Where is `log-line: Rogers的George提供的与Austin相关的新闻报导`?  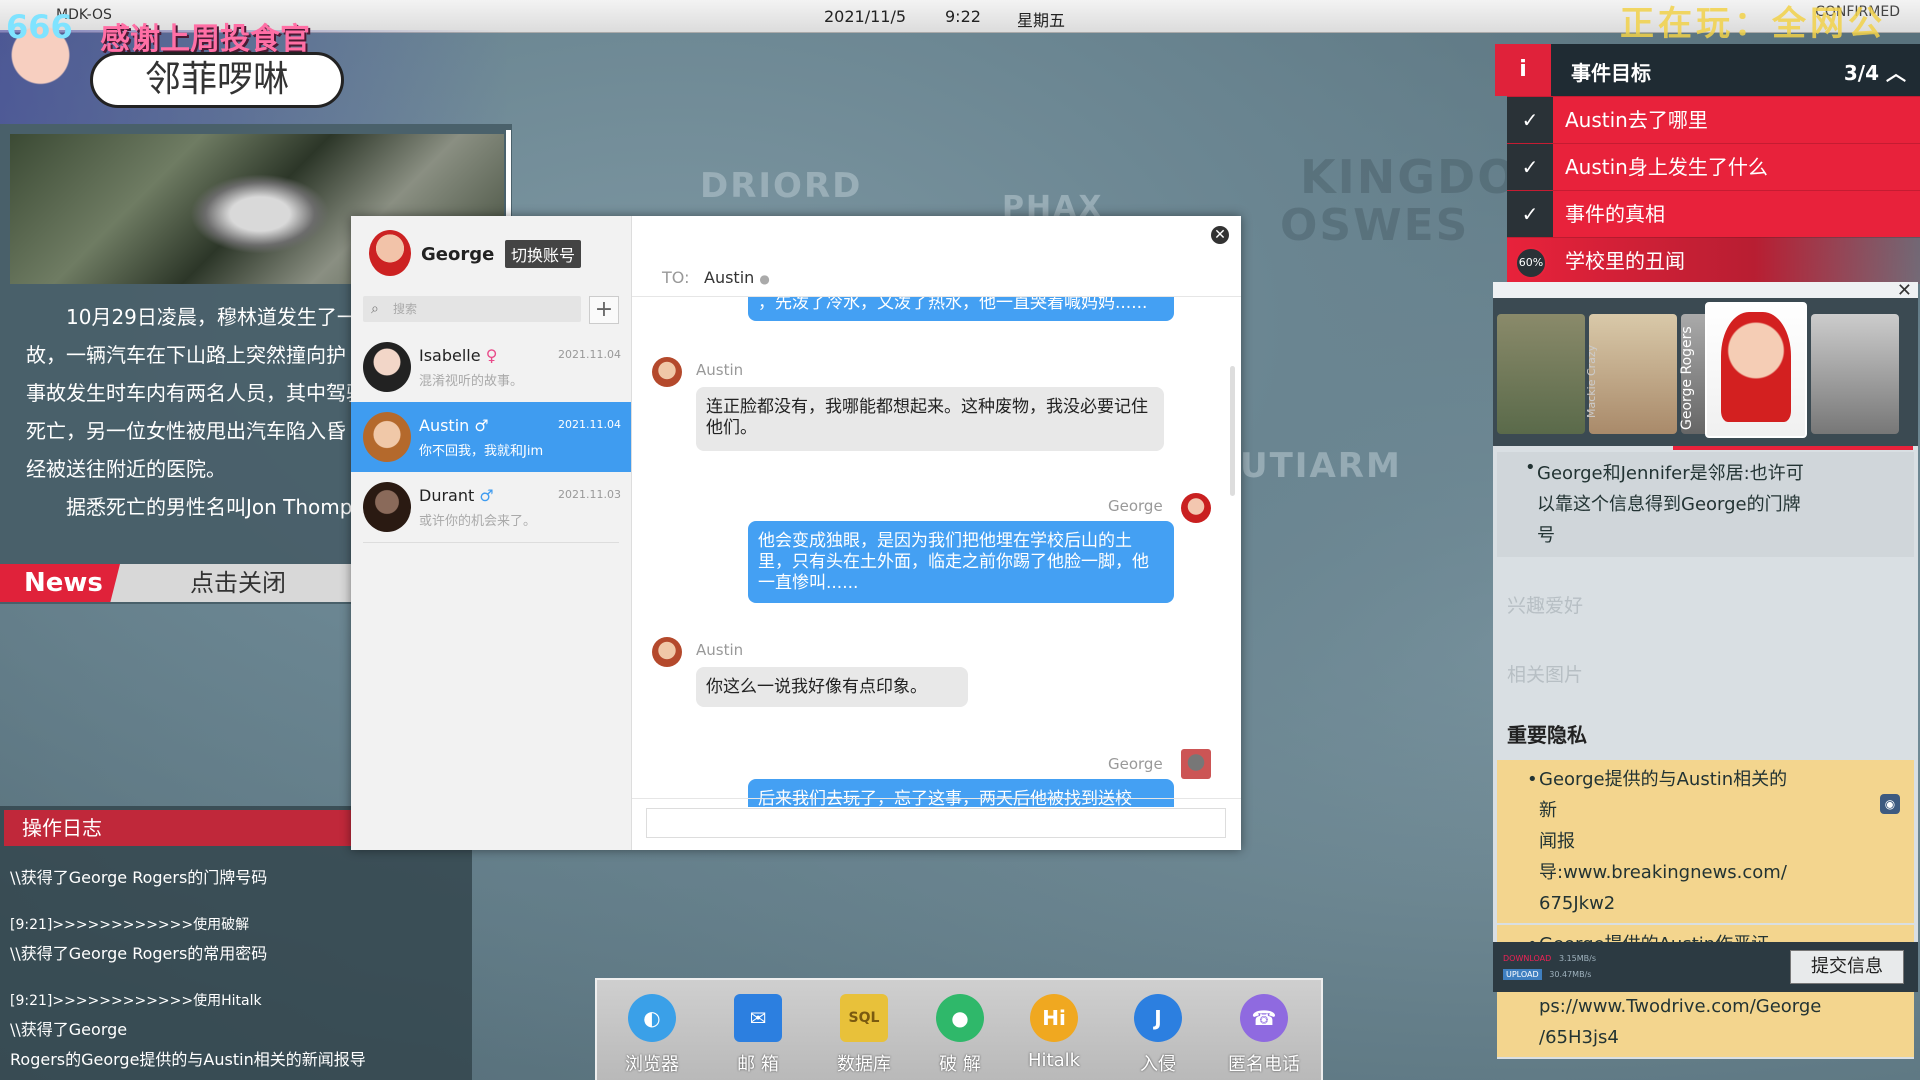
log-line: Rogers的George提供的与Austin相关的新闻报导 is located at coordinates (188, 1059).